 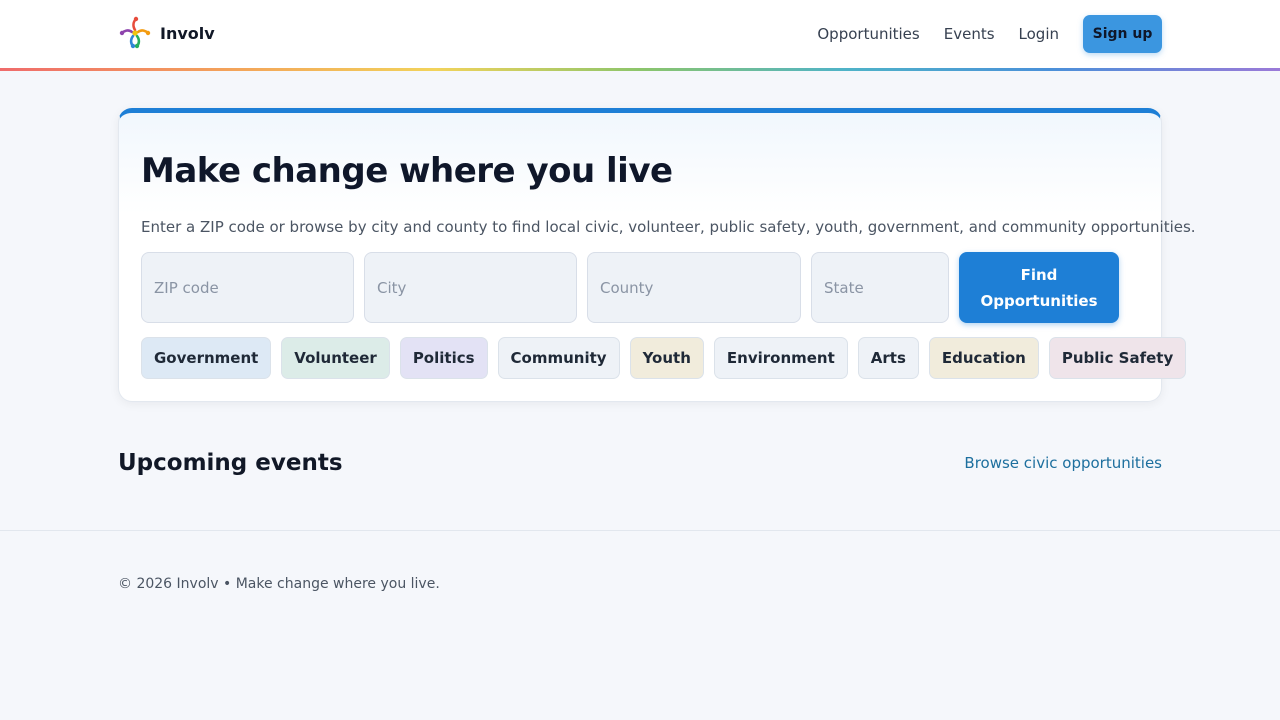 What do you see at coordinates (868, 34) in the screenshot?
I see `nav-opportunities-link: Opportunities` at bounding box center [868, 34].